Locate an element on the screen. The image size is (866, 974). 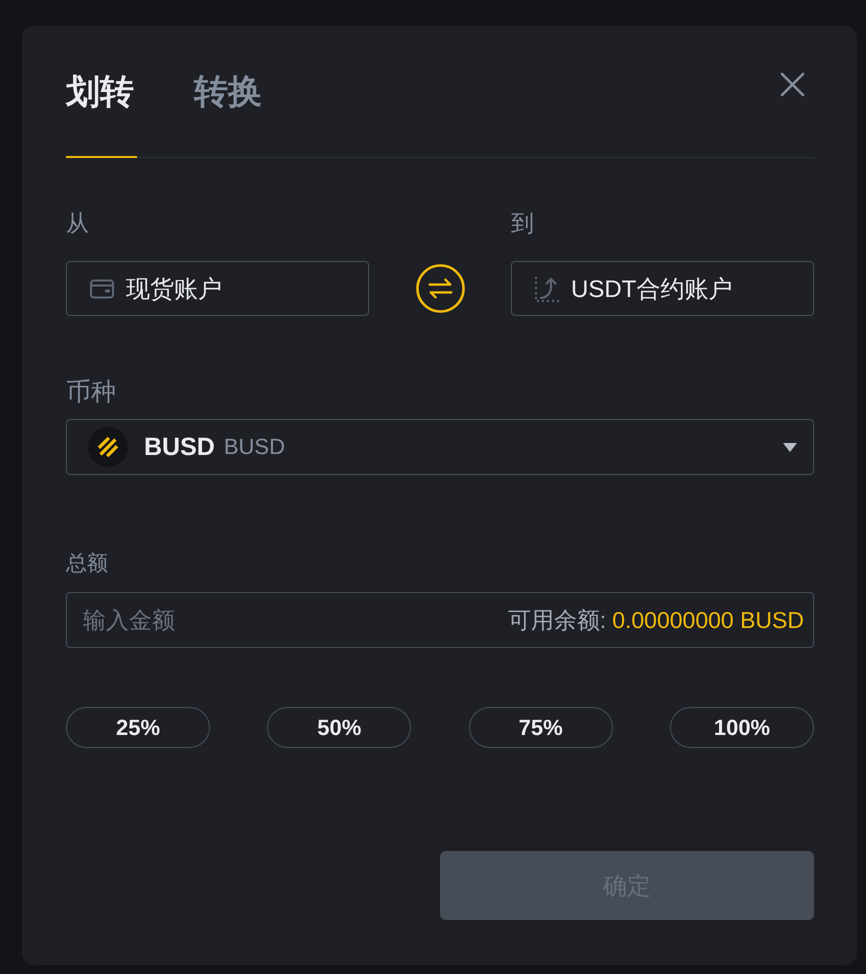
percent-button: 25% is located at coordinates (138, 727).